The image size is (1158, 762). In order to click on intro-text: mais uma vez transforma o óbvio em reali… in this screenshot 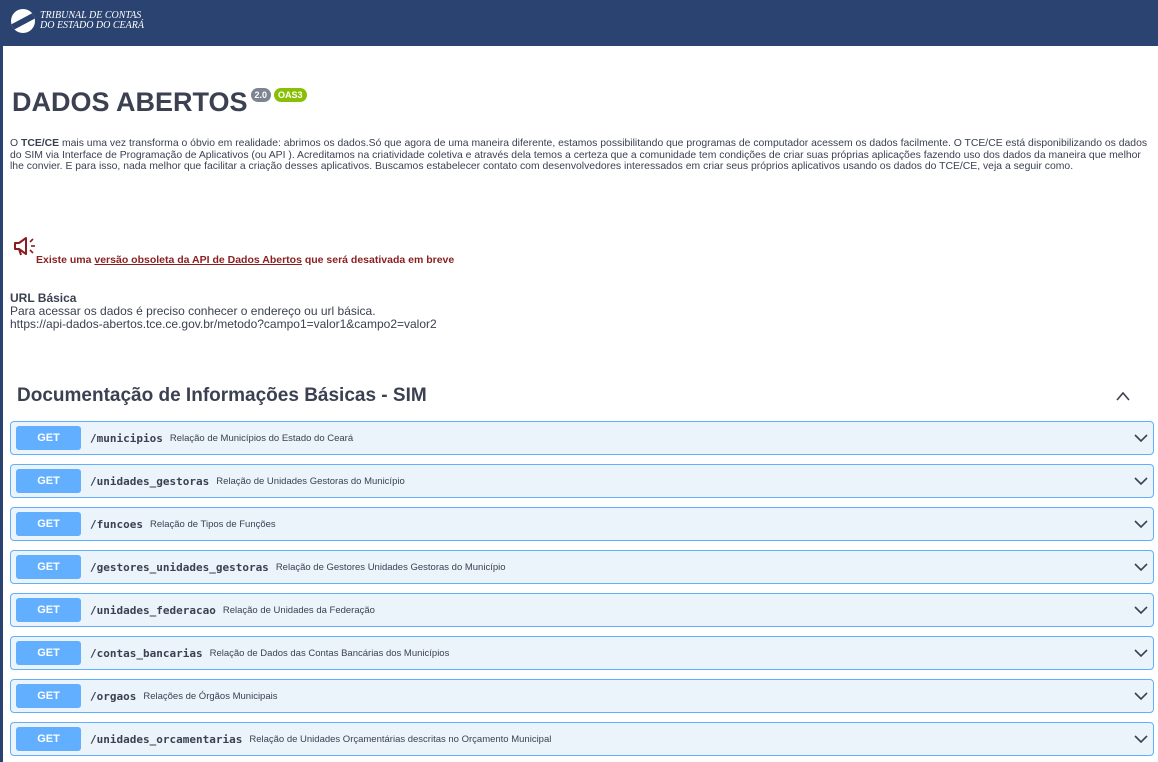, I will do `click(579, 155)`.